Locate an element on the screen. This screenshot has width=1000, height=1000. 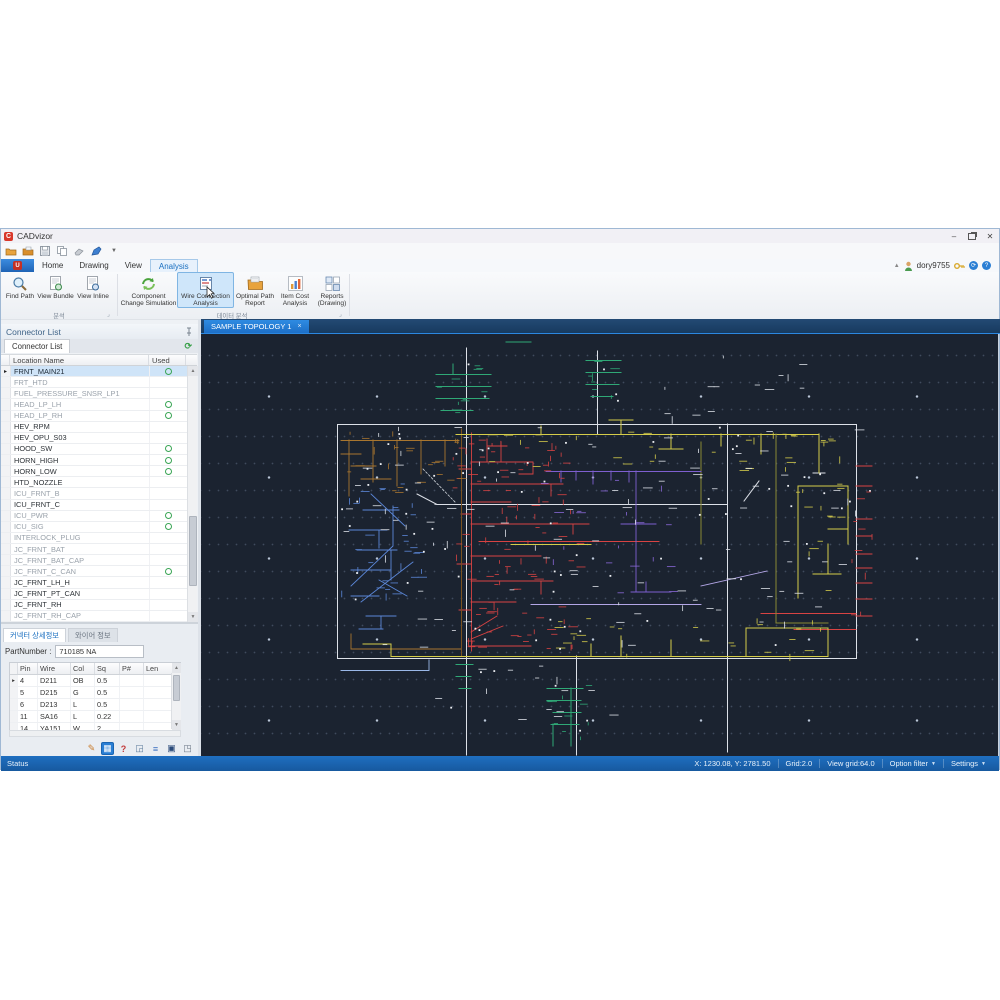
panel-splitter is located at coordinates (199, 537).